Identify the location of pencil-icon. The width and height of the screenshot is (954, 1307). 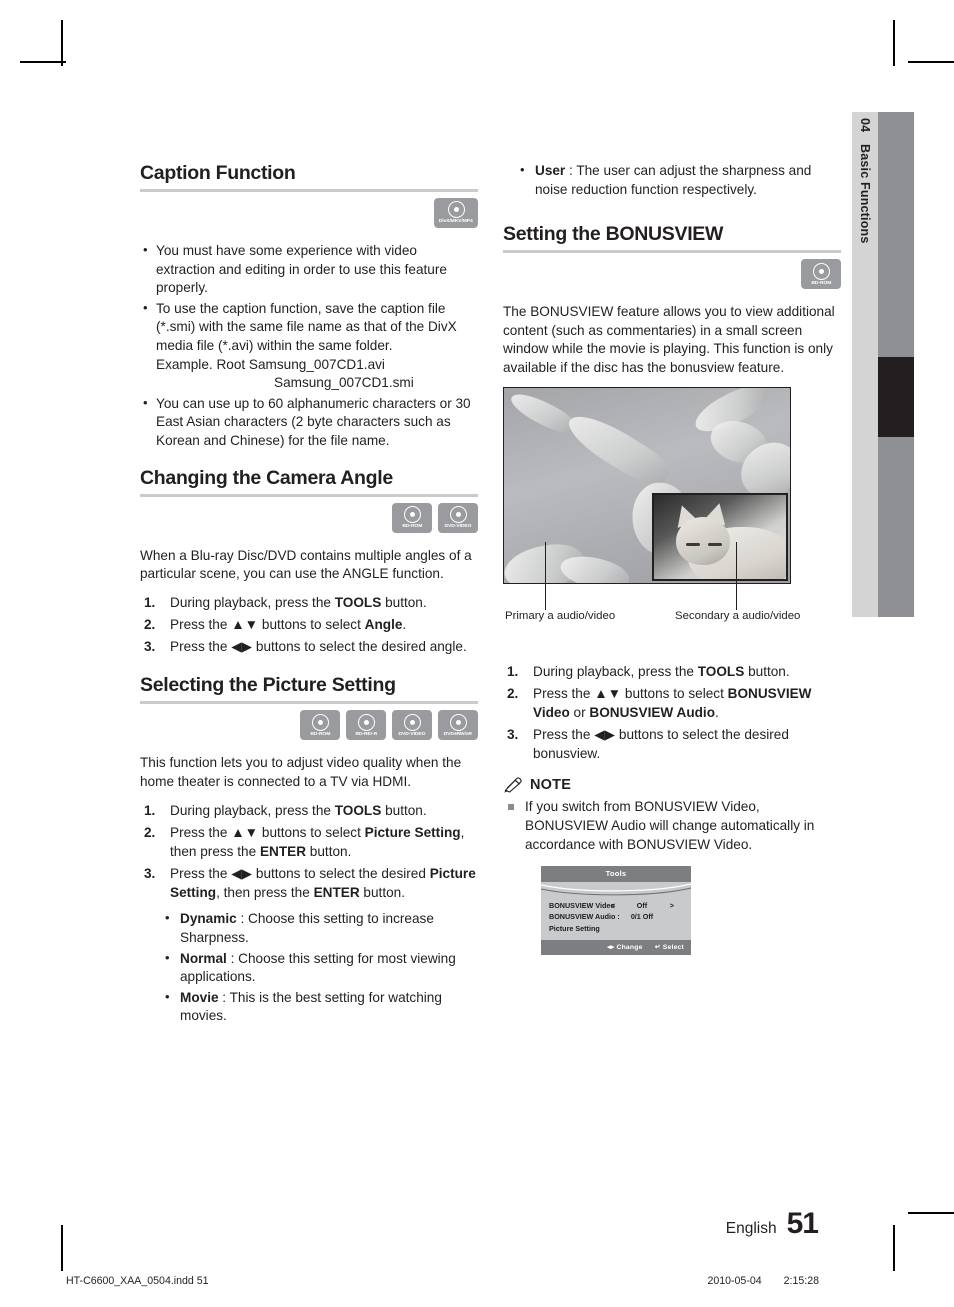
(513, 785).